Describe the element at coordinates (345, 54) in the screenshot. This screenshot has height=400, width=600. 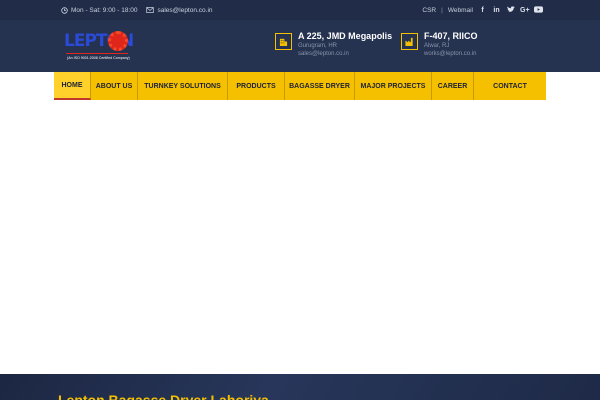
I see `office-email: sales@lepton.co.in` at that location.